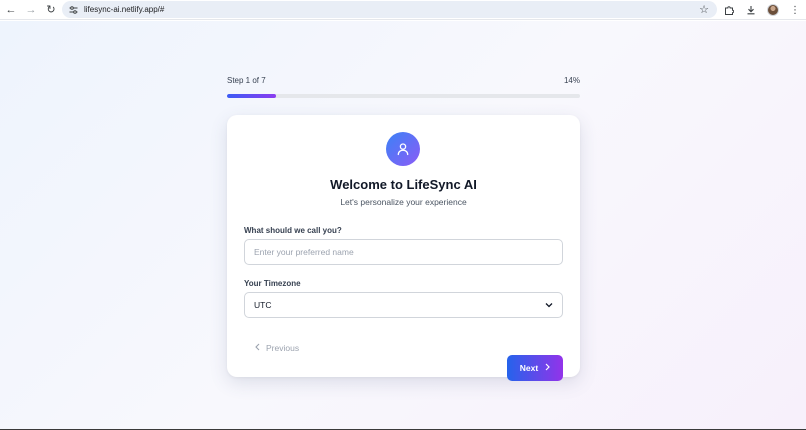 Image resolution: width=806 pixels, height=430 pixels. What do you see at coordinates (389, 9) in the screenshot?
I see `address-bar: lifesync-ai.netlify.app/# ☆` at bounding box center [389, 9].